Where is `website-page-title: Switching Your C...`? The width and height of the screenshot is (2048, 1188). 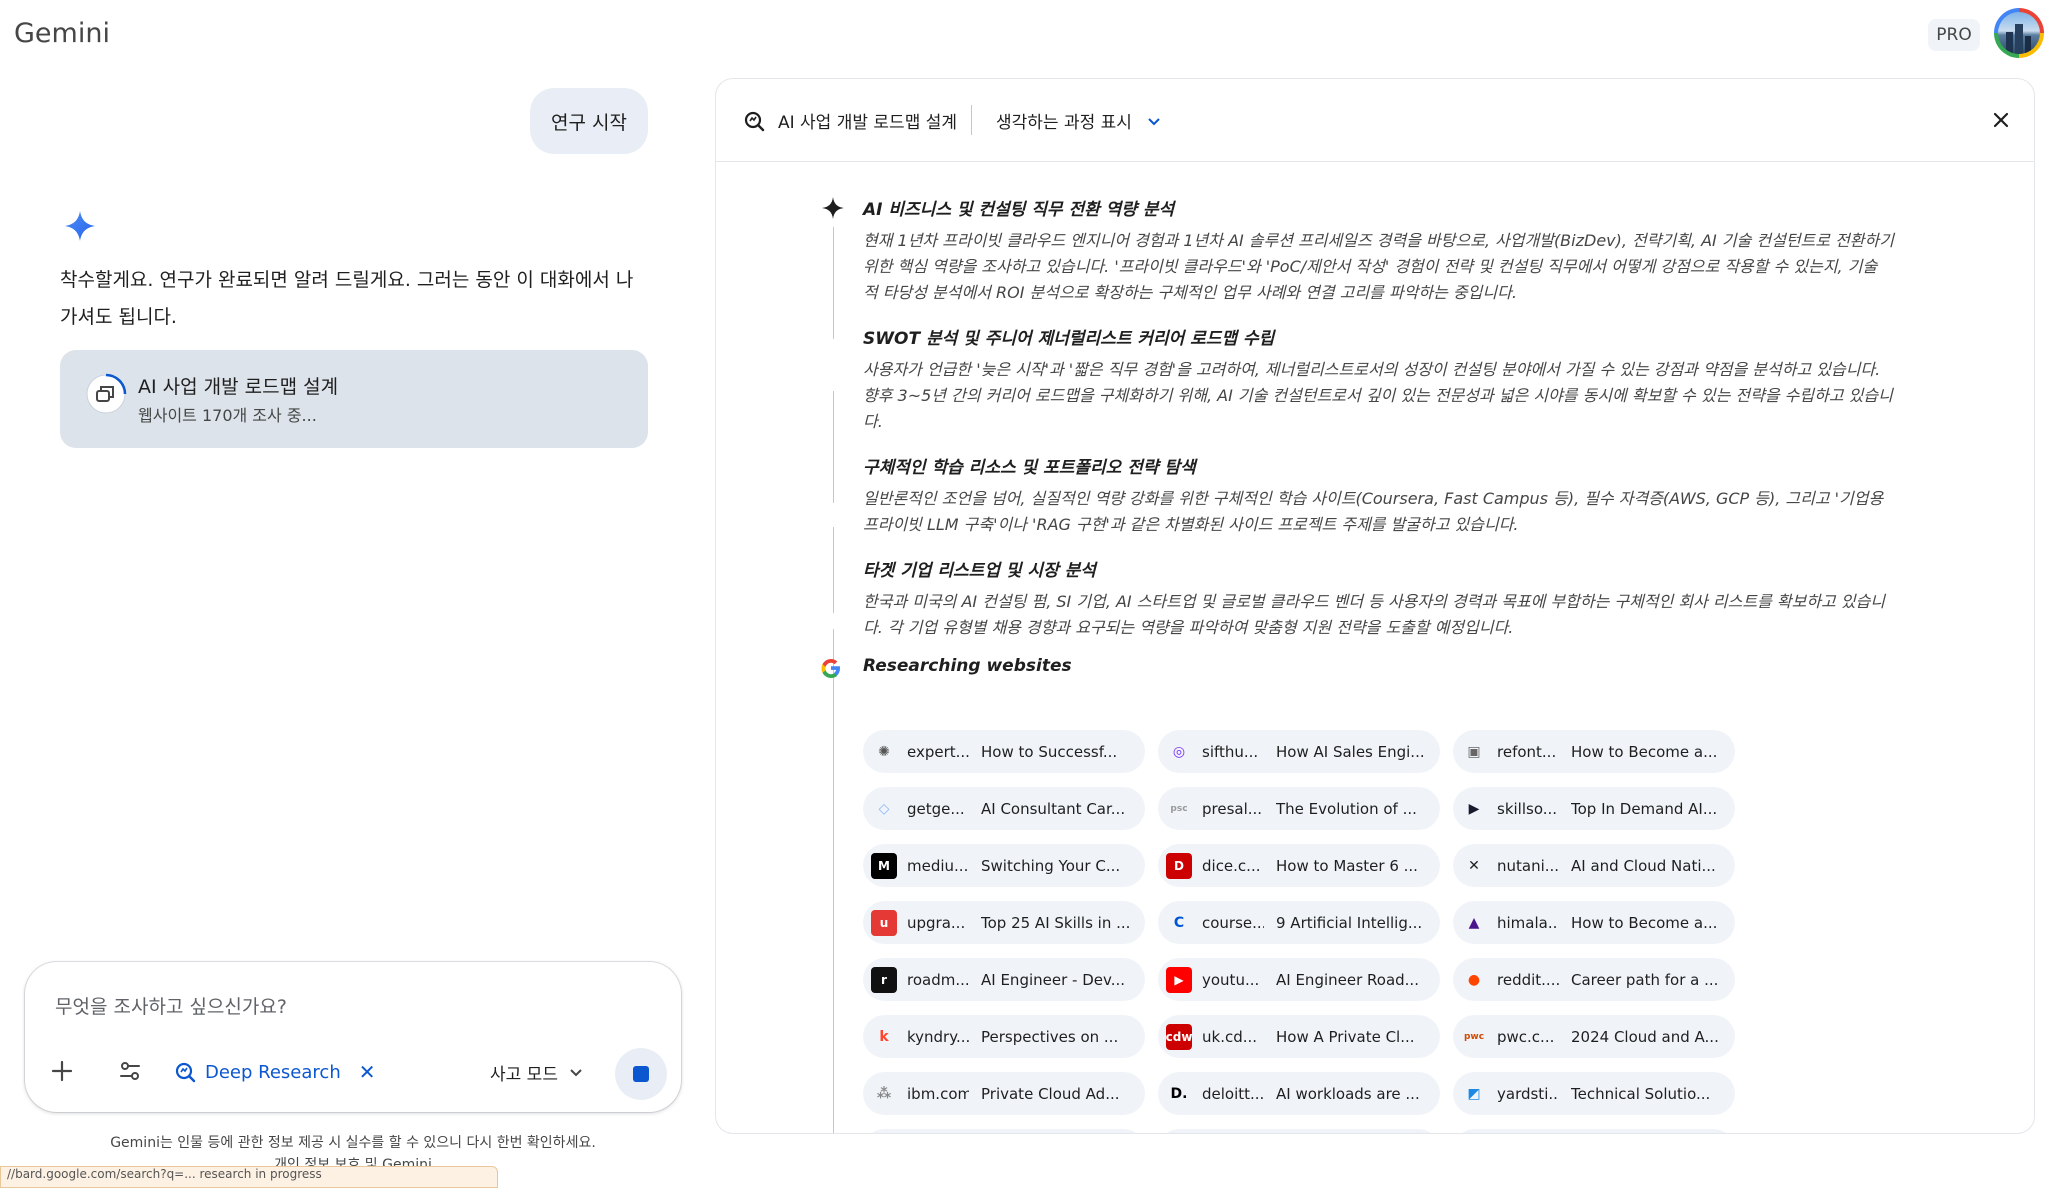 website-page-title: Switching Your C... is located at coordinates (1051, 865).